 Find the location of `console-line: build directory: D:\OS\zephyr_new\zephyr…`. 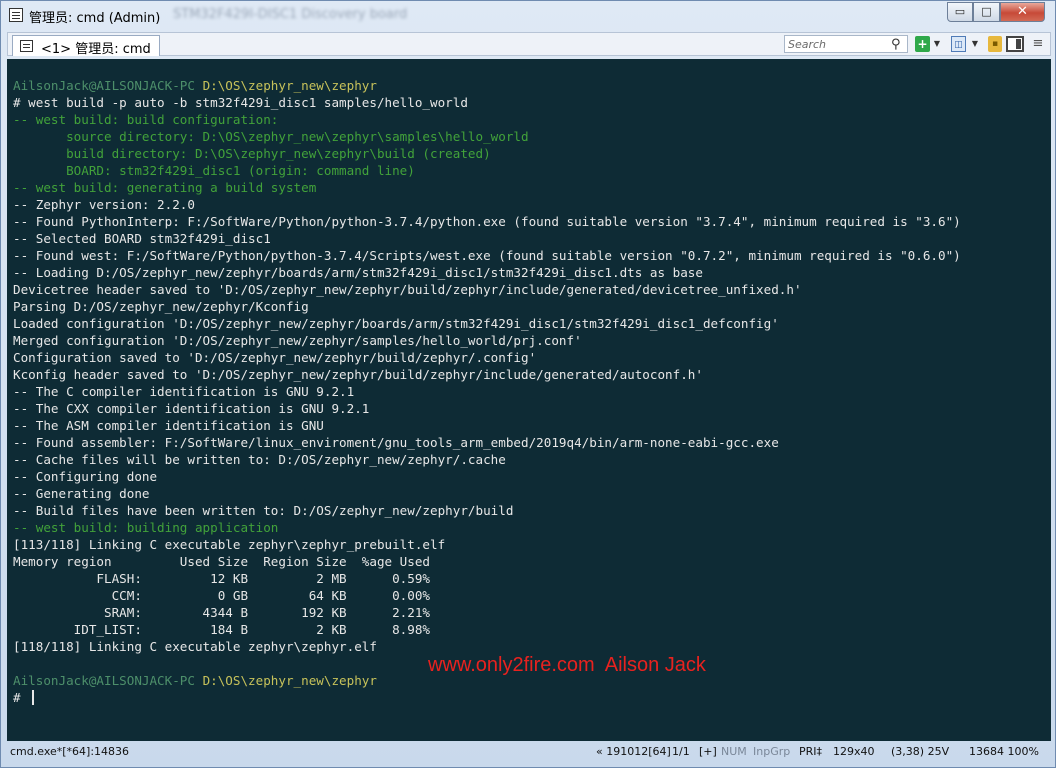

console-line: build directory: D:\OS\zephyr_new\zephyr… is located at coordinates (487, 153).